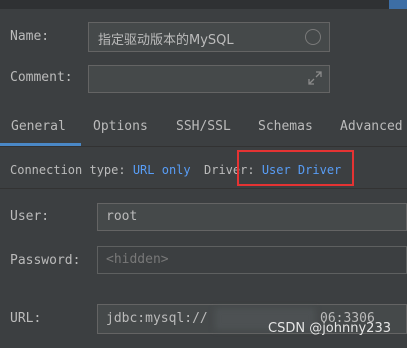 The height and width of the screenshot is (348, 407). What do you see at coordinates (203, 188) in the screenshot?
I see `section-divider` at bounding box center [203, 188].